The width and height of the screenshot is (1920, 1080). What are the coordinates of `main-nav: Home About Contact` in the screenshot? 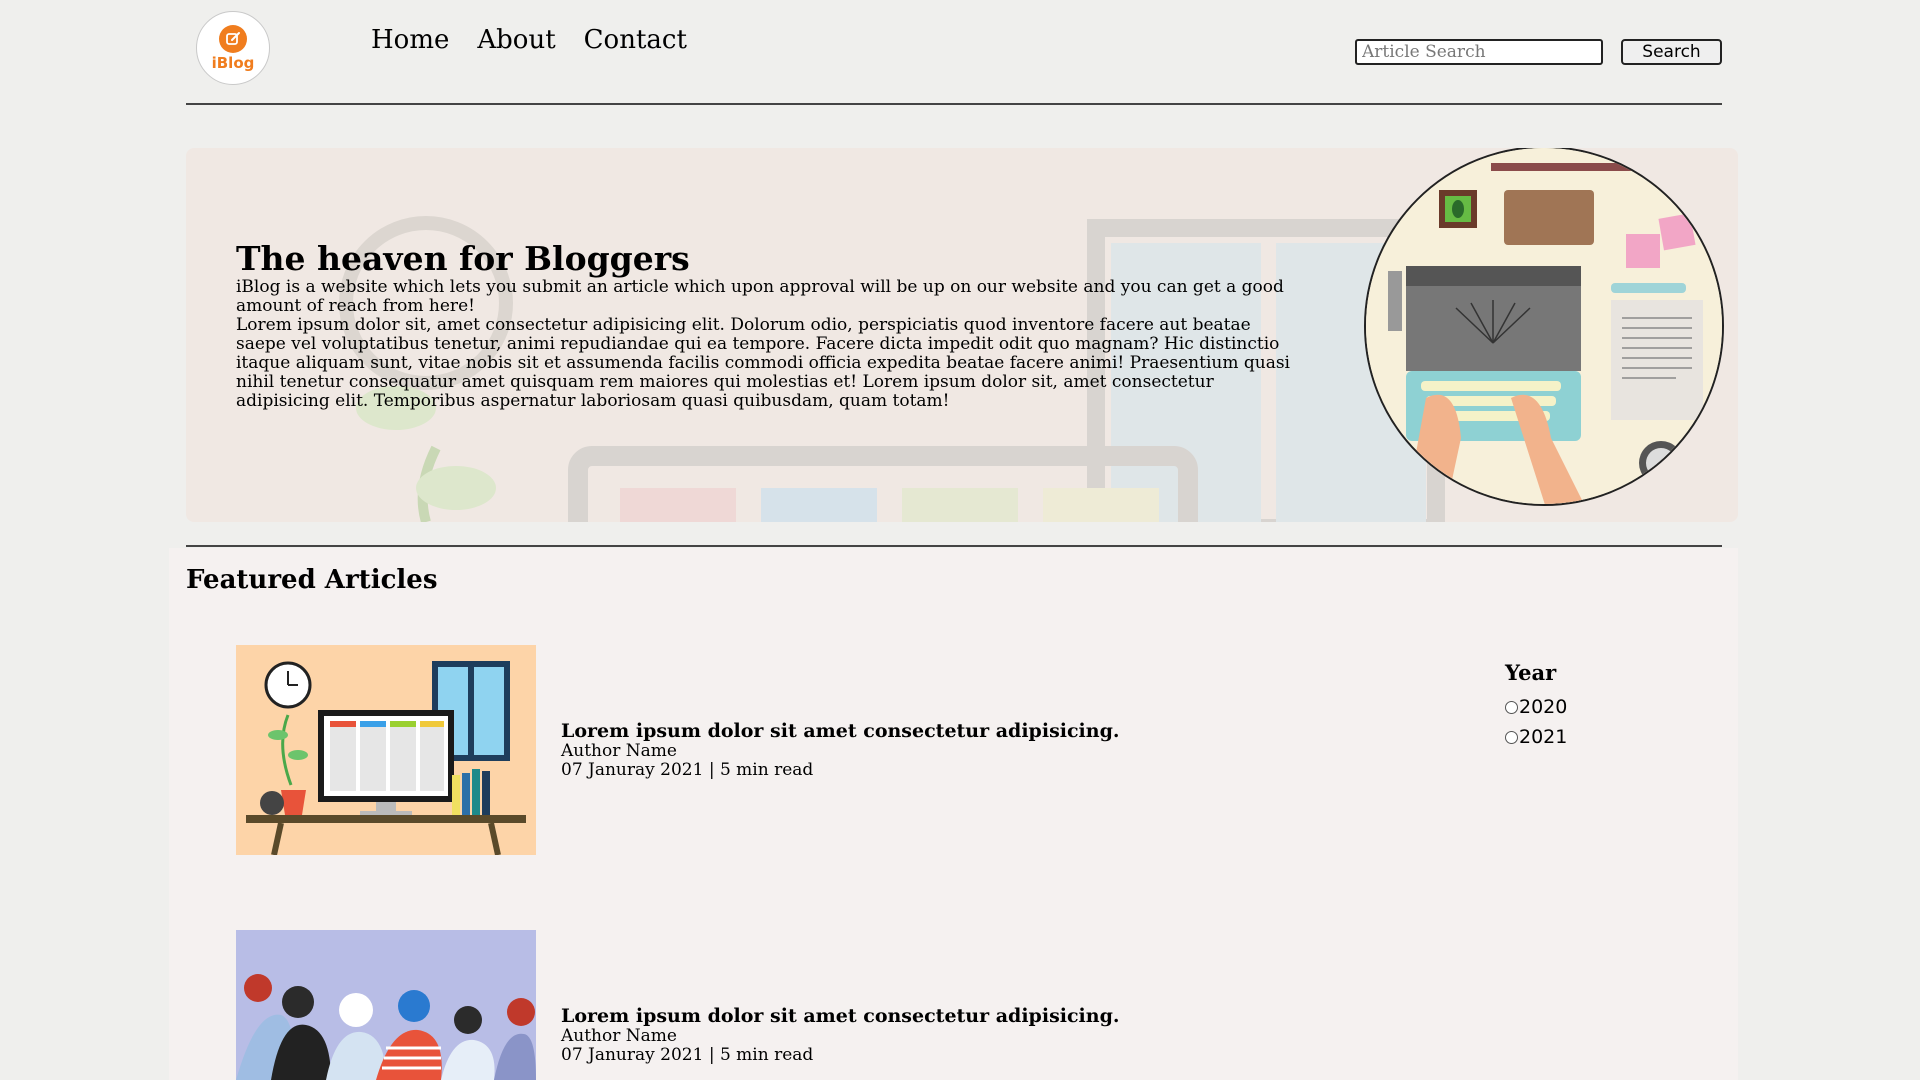 It's located at (529, 40).